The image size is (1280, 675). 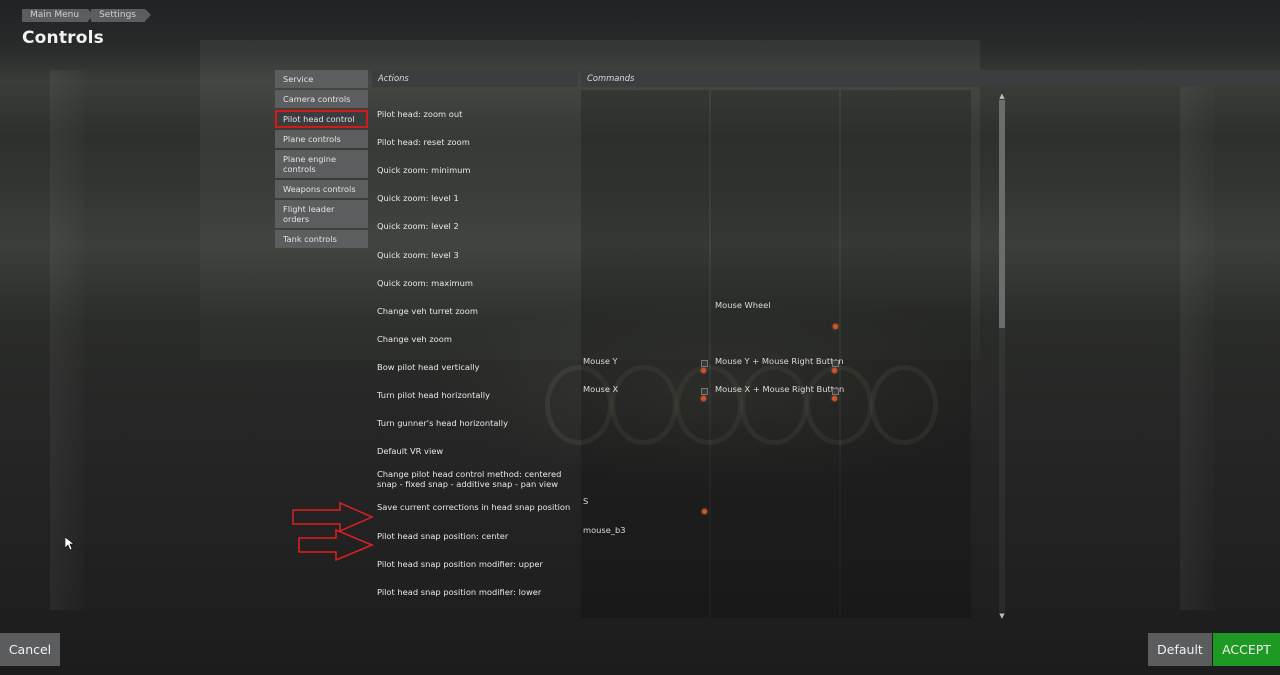 What do you see at coordinates (425, 282) in the screenshot?
I see `action-label: Quick zoom: maximum` at bounding box center [425, 282].